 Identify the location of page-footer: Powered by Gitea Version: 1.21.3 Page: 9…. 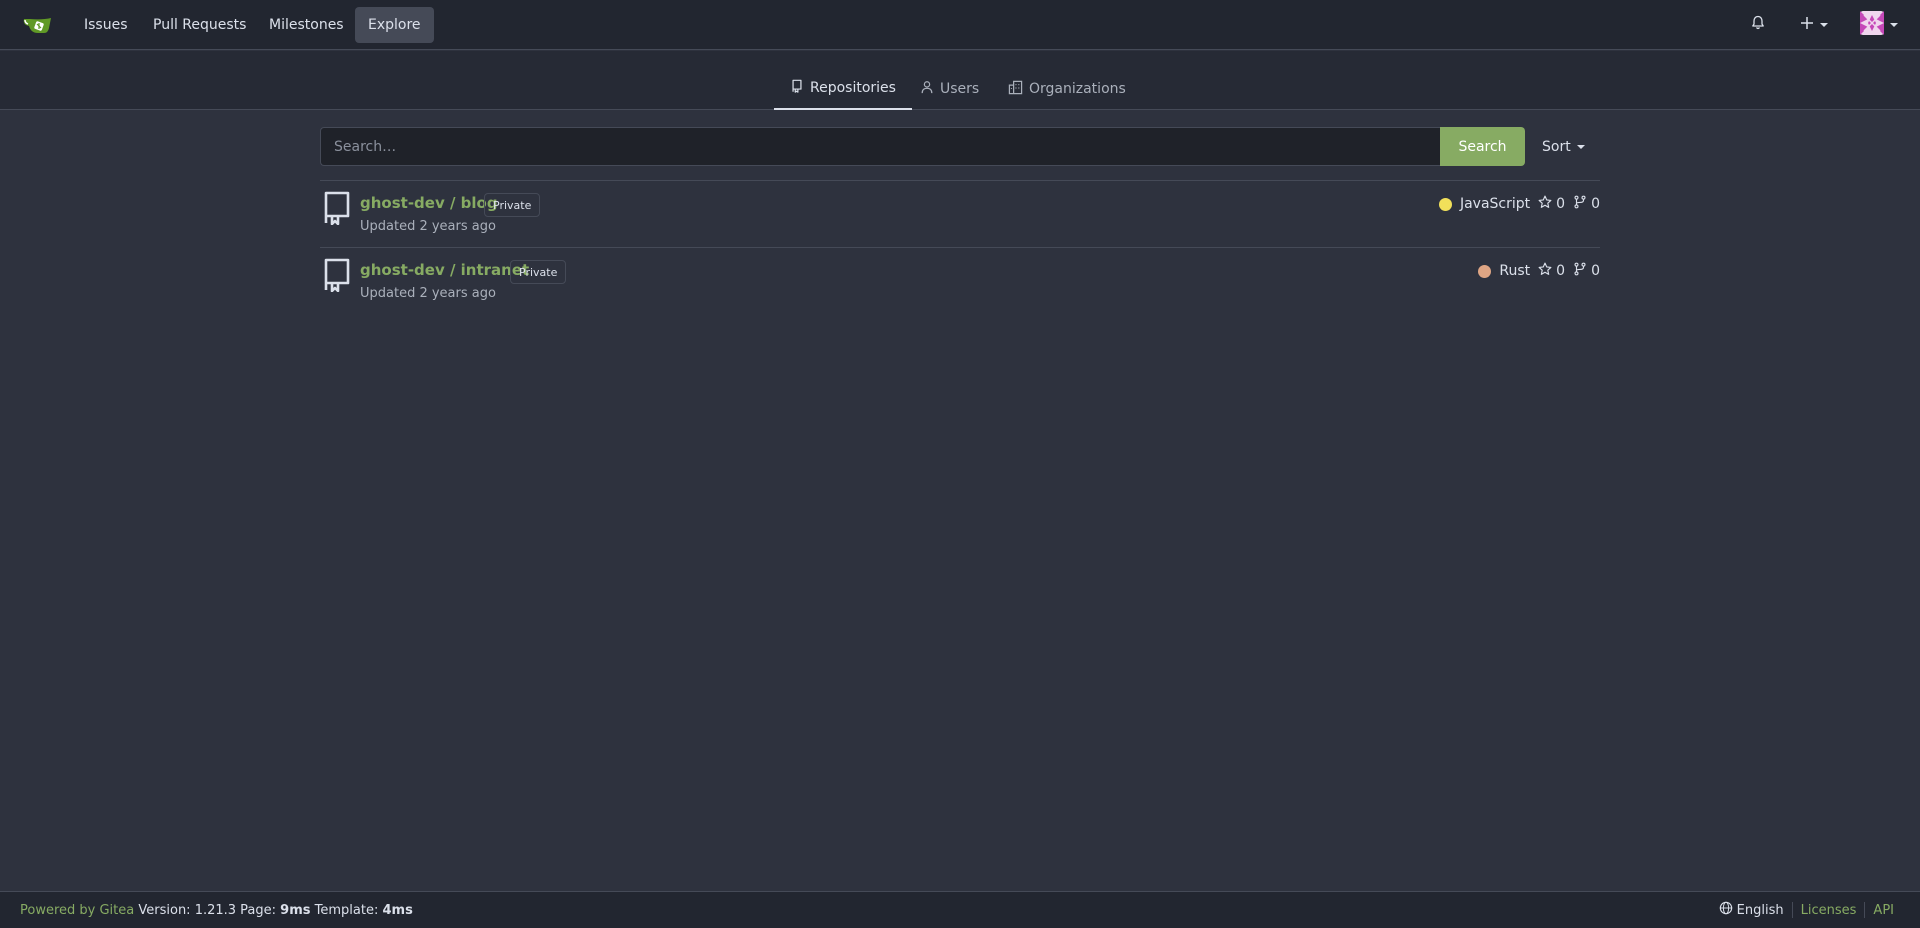
(960, 909).